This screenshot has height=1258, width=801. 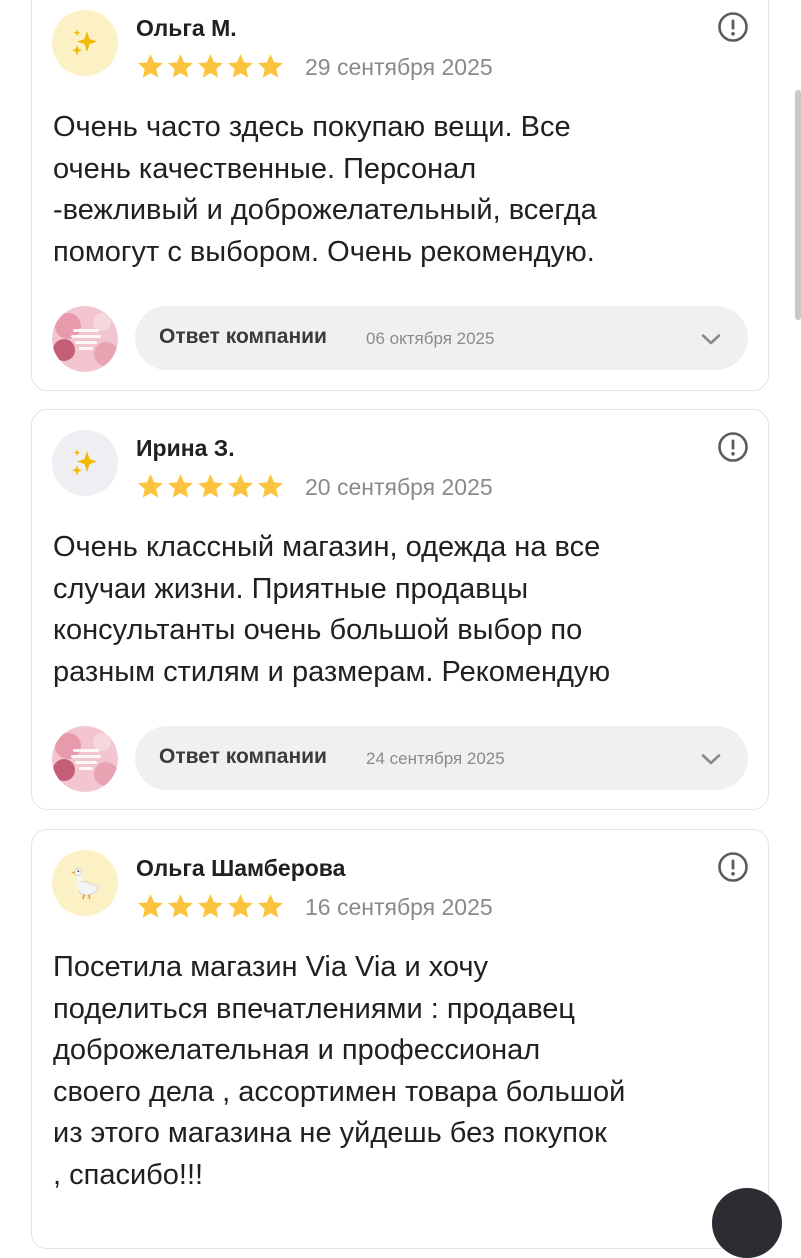 What do you see at coordinates (399, 487) in the screenshot?
I see `review-date: 20 сентября 2025` at bounding box center [399, 487].